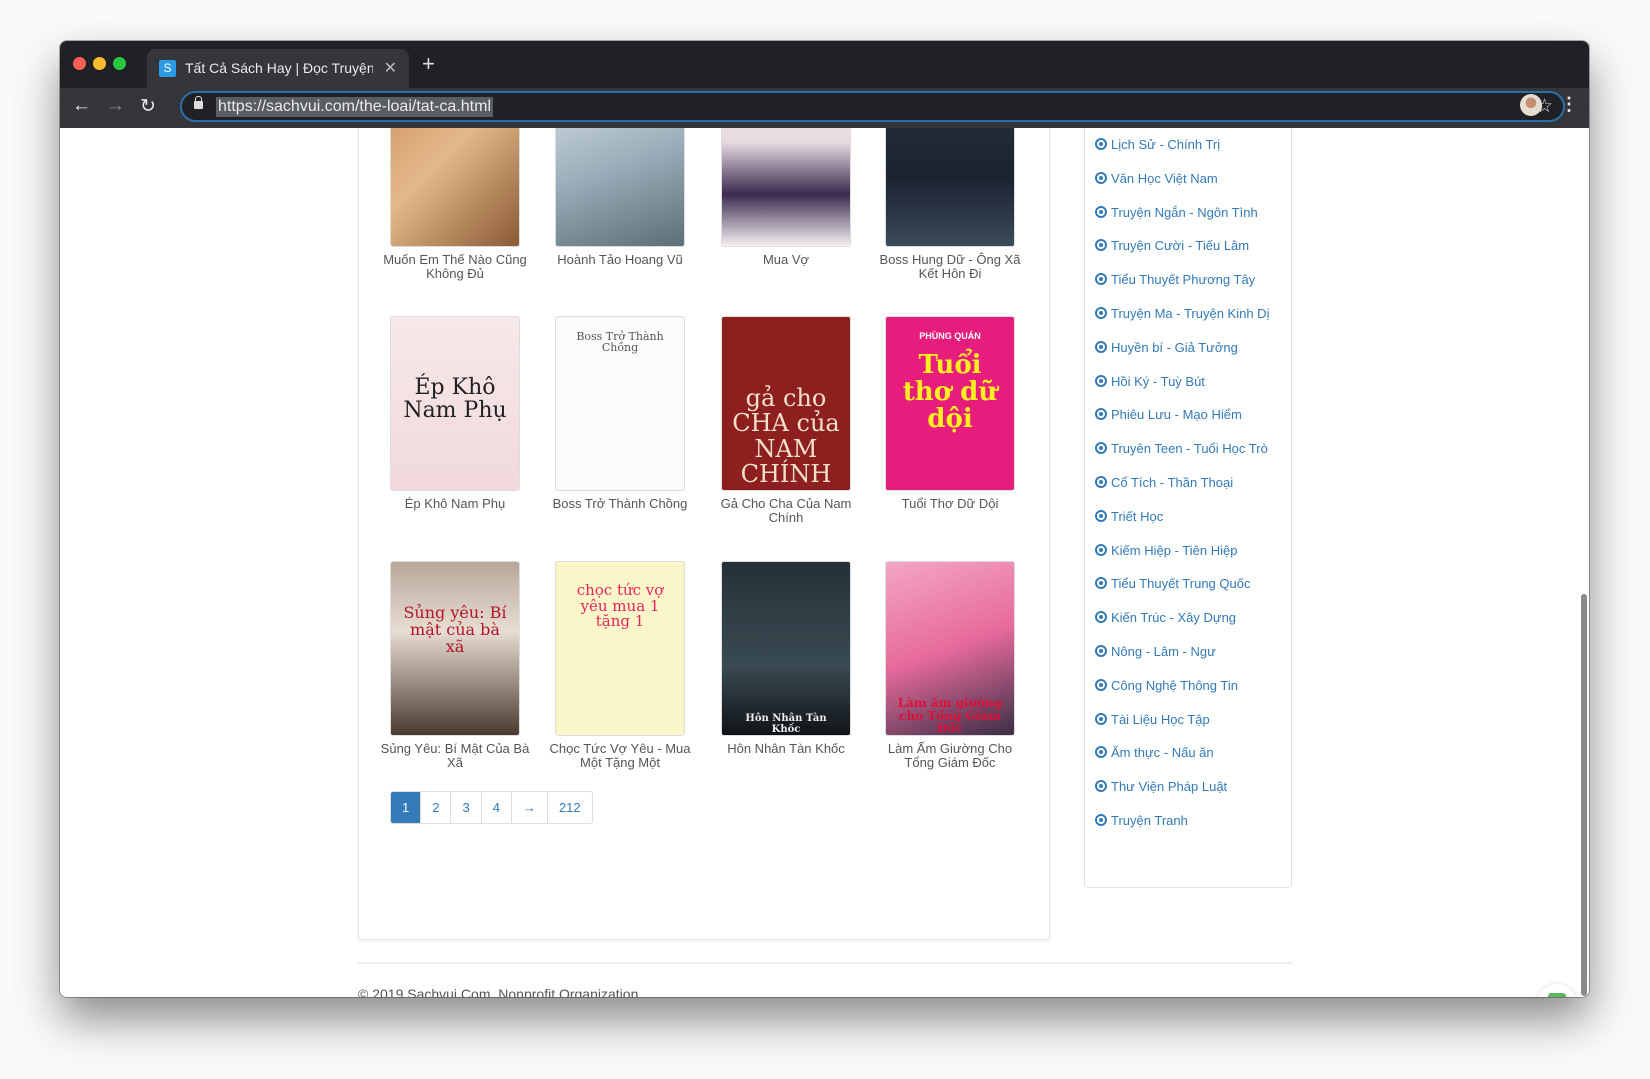 The height and width of the screenshot is (1079, 1650). What do you see at coordinates (950, 756) in the screenshot?
I see `book-title: Làm Ấm Giường Cho Tổng Giám Đốc` at bounding box center [950, 756].